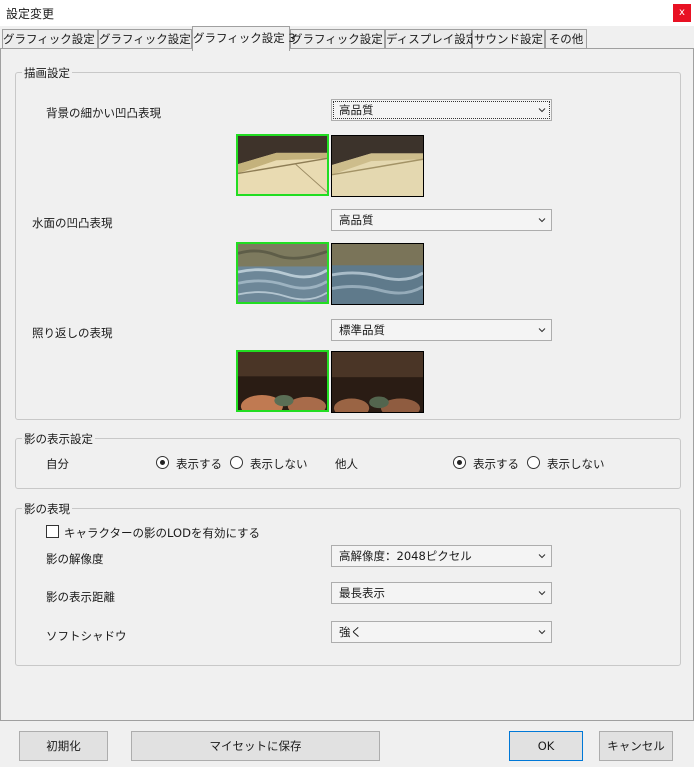  I want to click on lod-label: キャラクターの影のLODを有効にする, so click(162, 533).